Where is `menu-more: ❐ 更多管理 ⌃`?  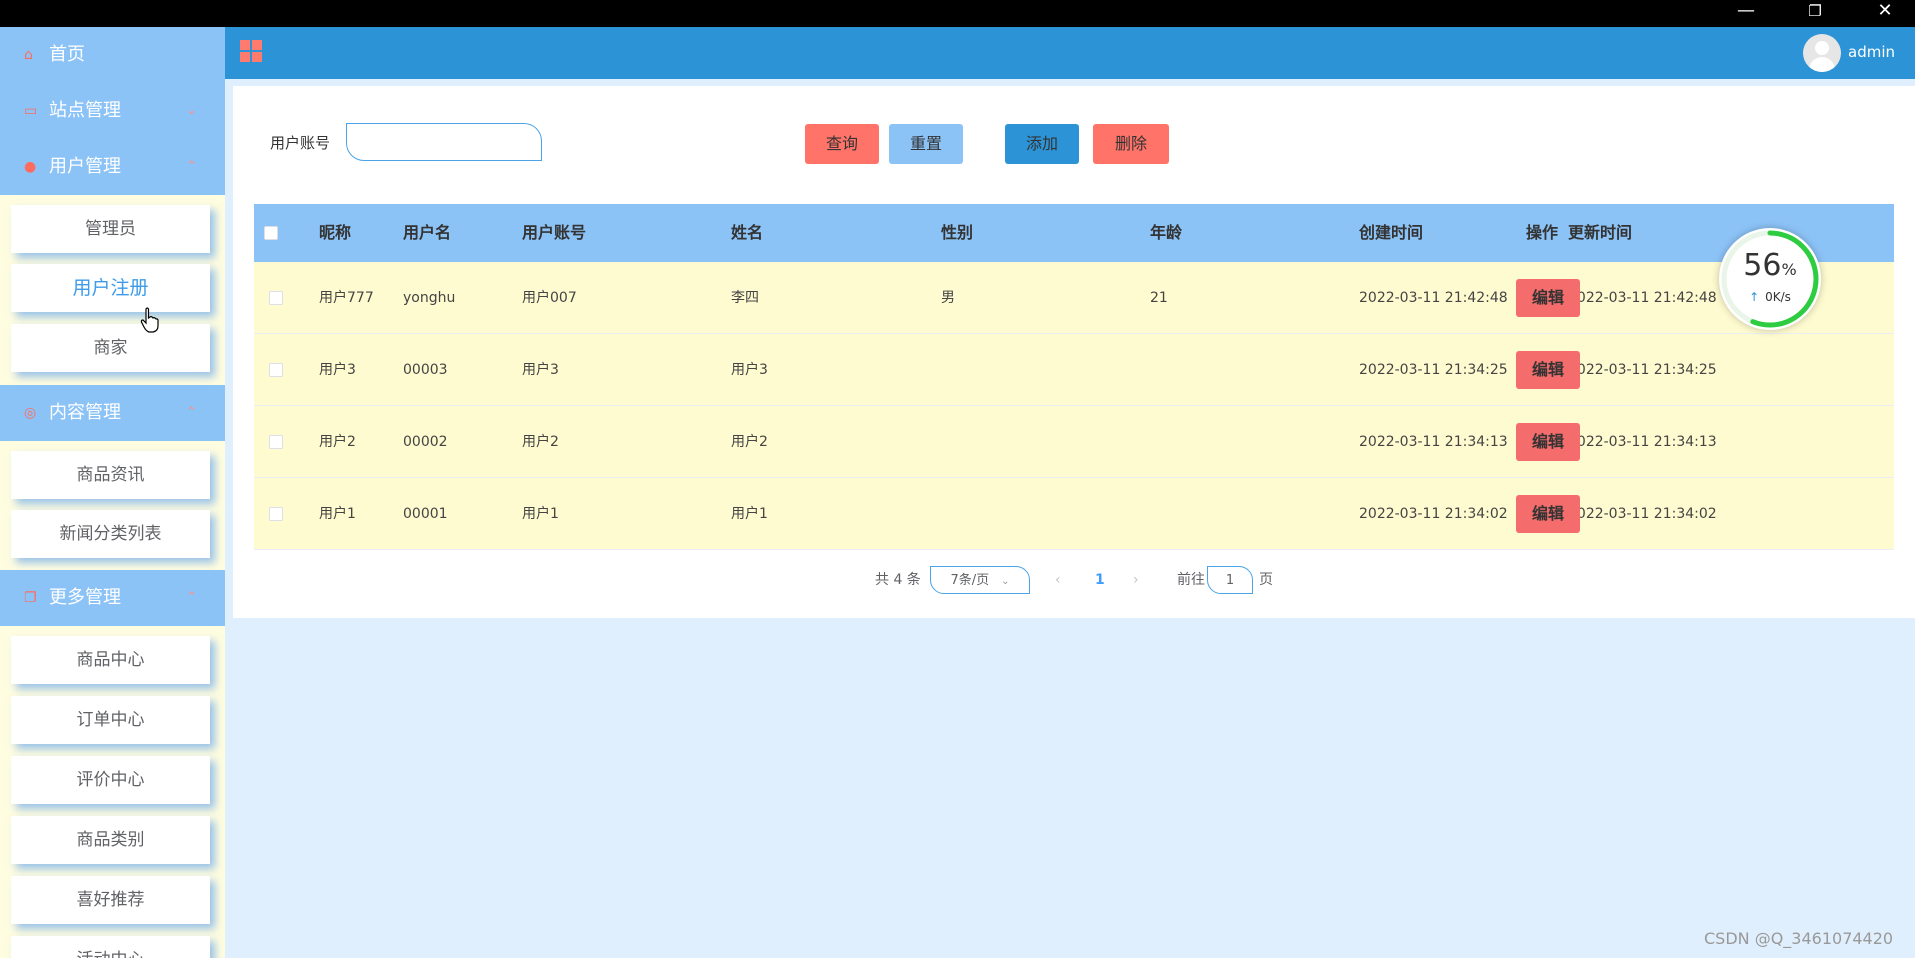
menu-more: ❐ 更多管理 ⌃ is located at coordinates (112, 598).